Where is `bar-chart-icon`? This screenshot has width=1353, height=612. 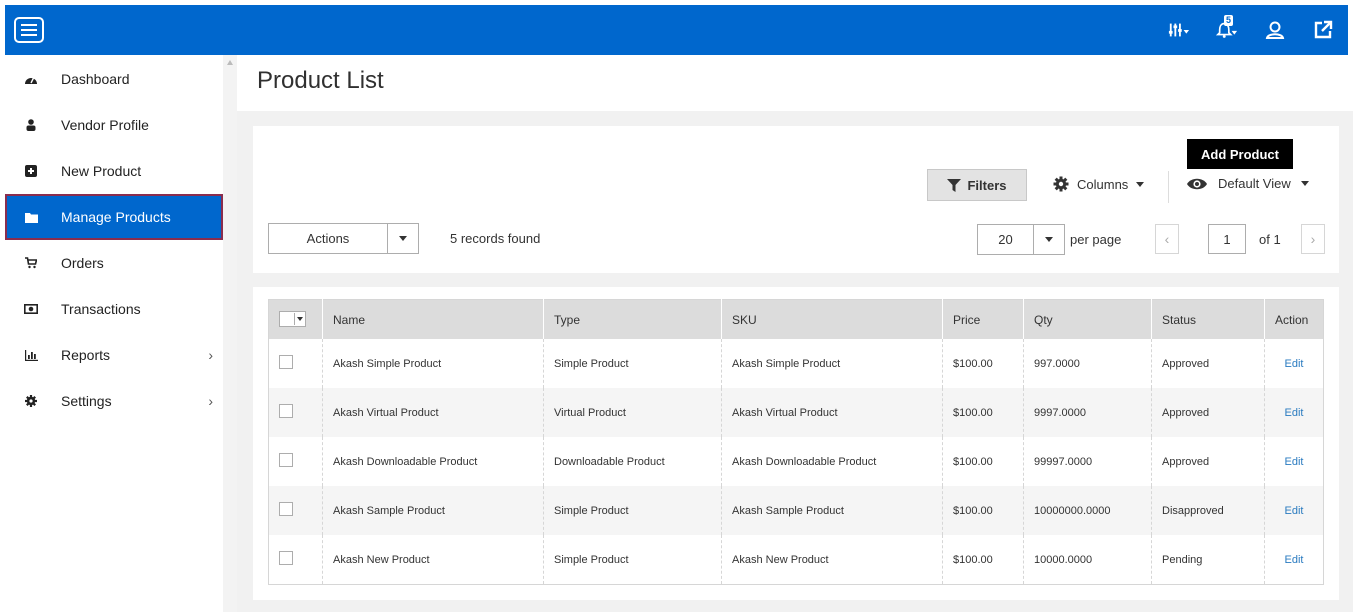 bar-chart-icon is located at coordinates (31, 355).